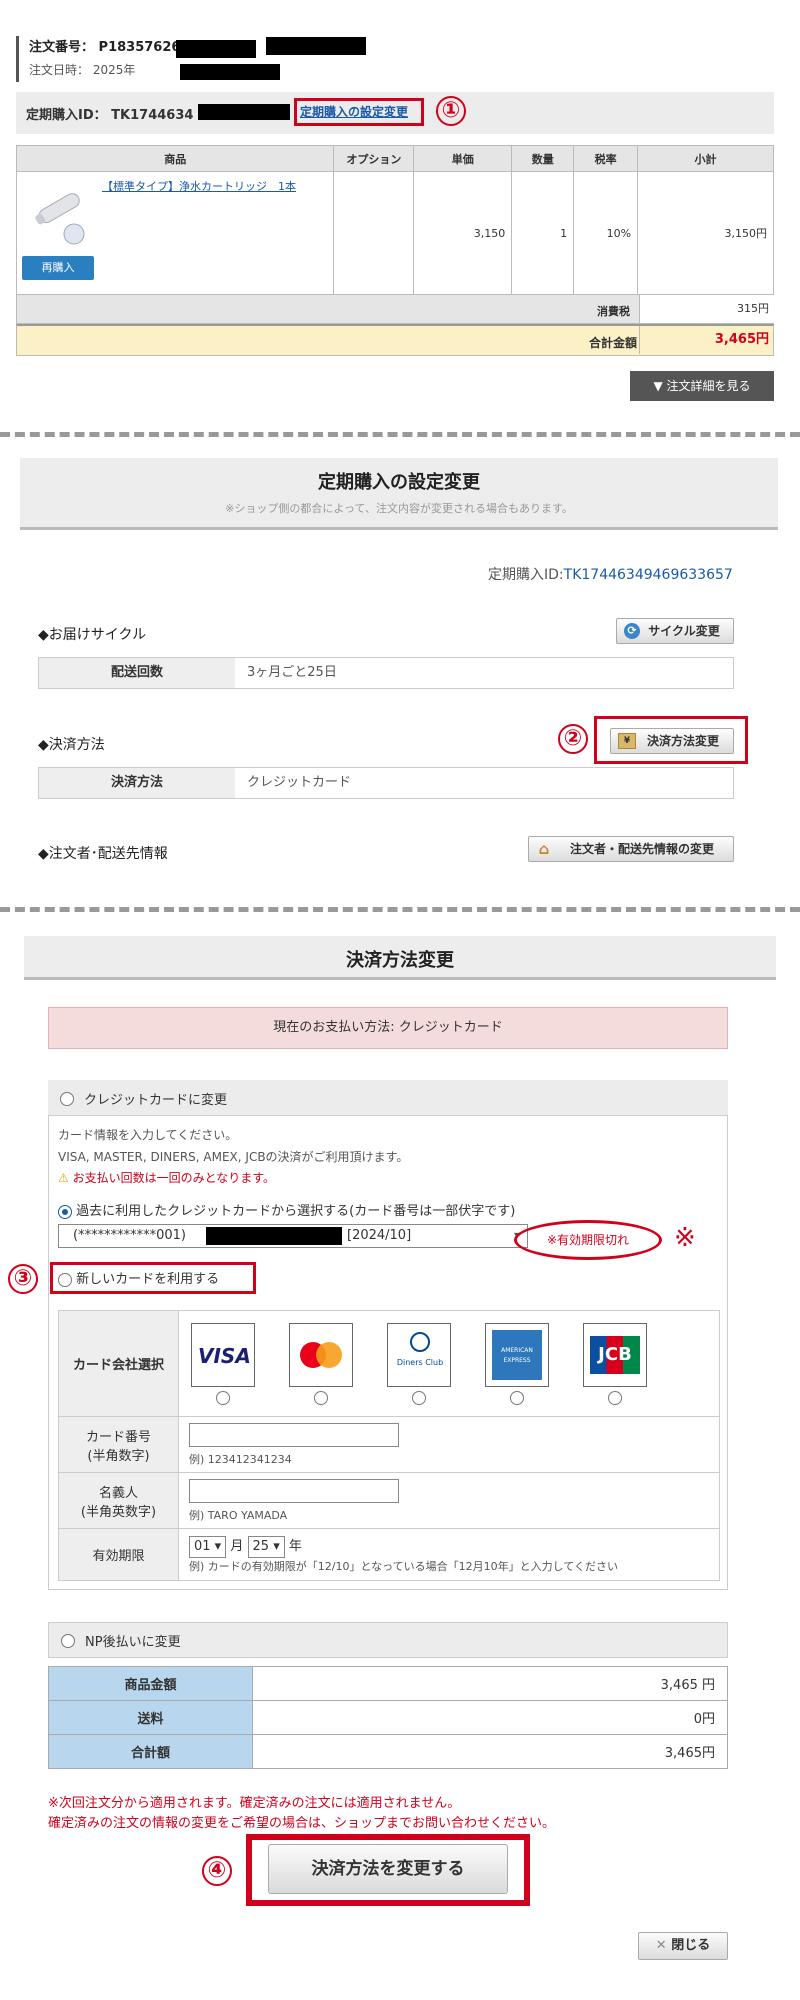 This screenshot has height=2000, width=800. What do you see at coordinates (388, 1869) in the screenshot?
I see `change-payment-submit-button: 決済方法を変更する` at bounding box center [388, 1869].